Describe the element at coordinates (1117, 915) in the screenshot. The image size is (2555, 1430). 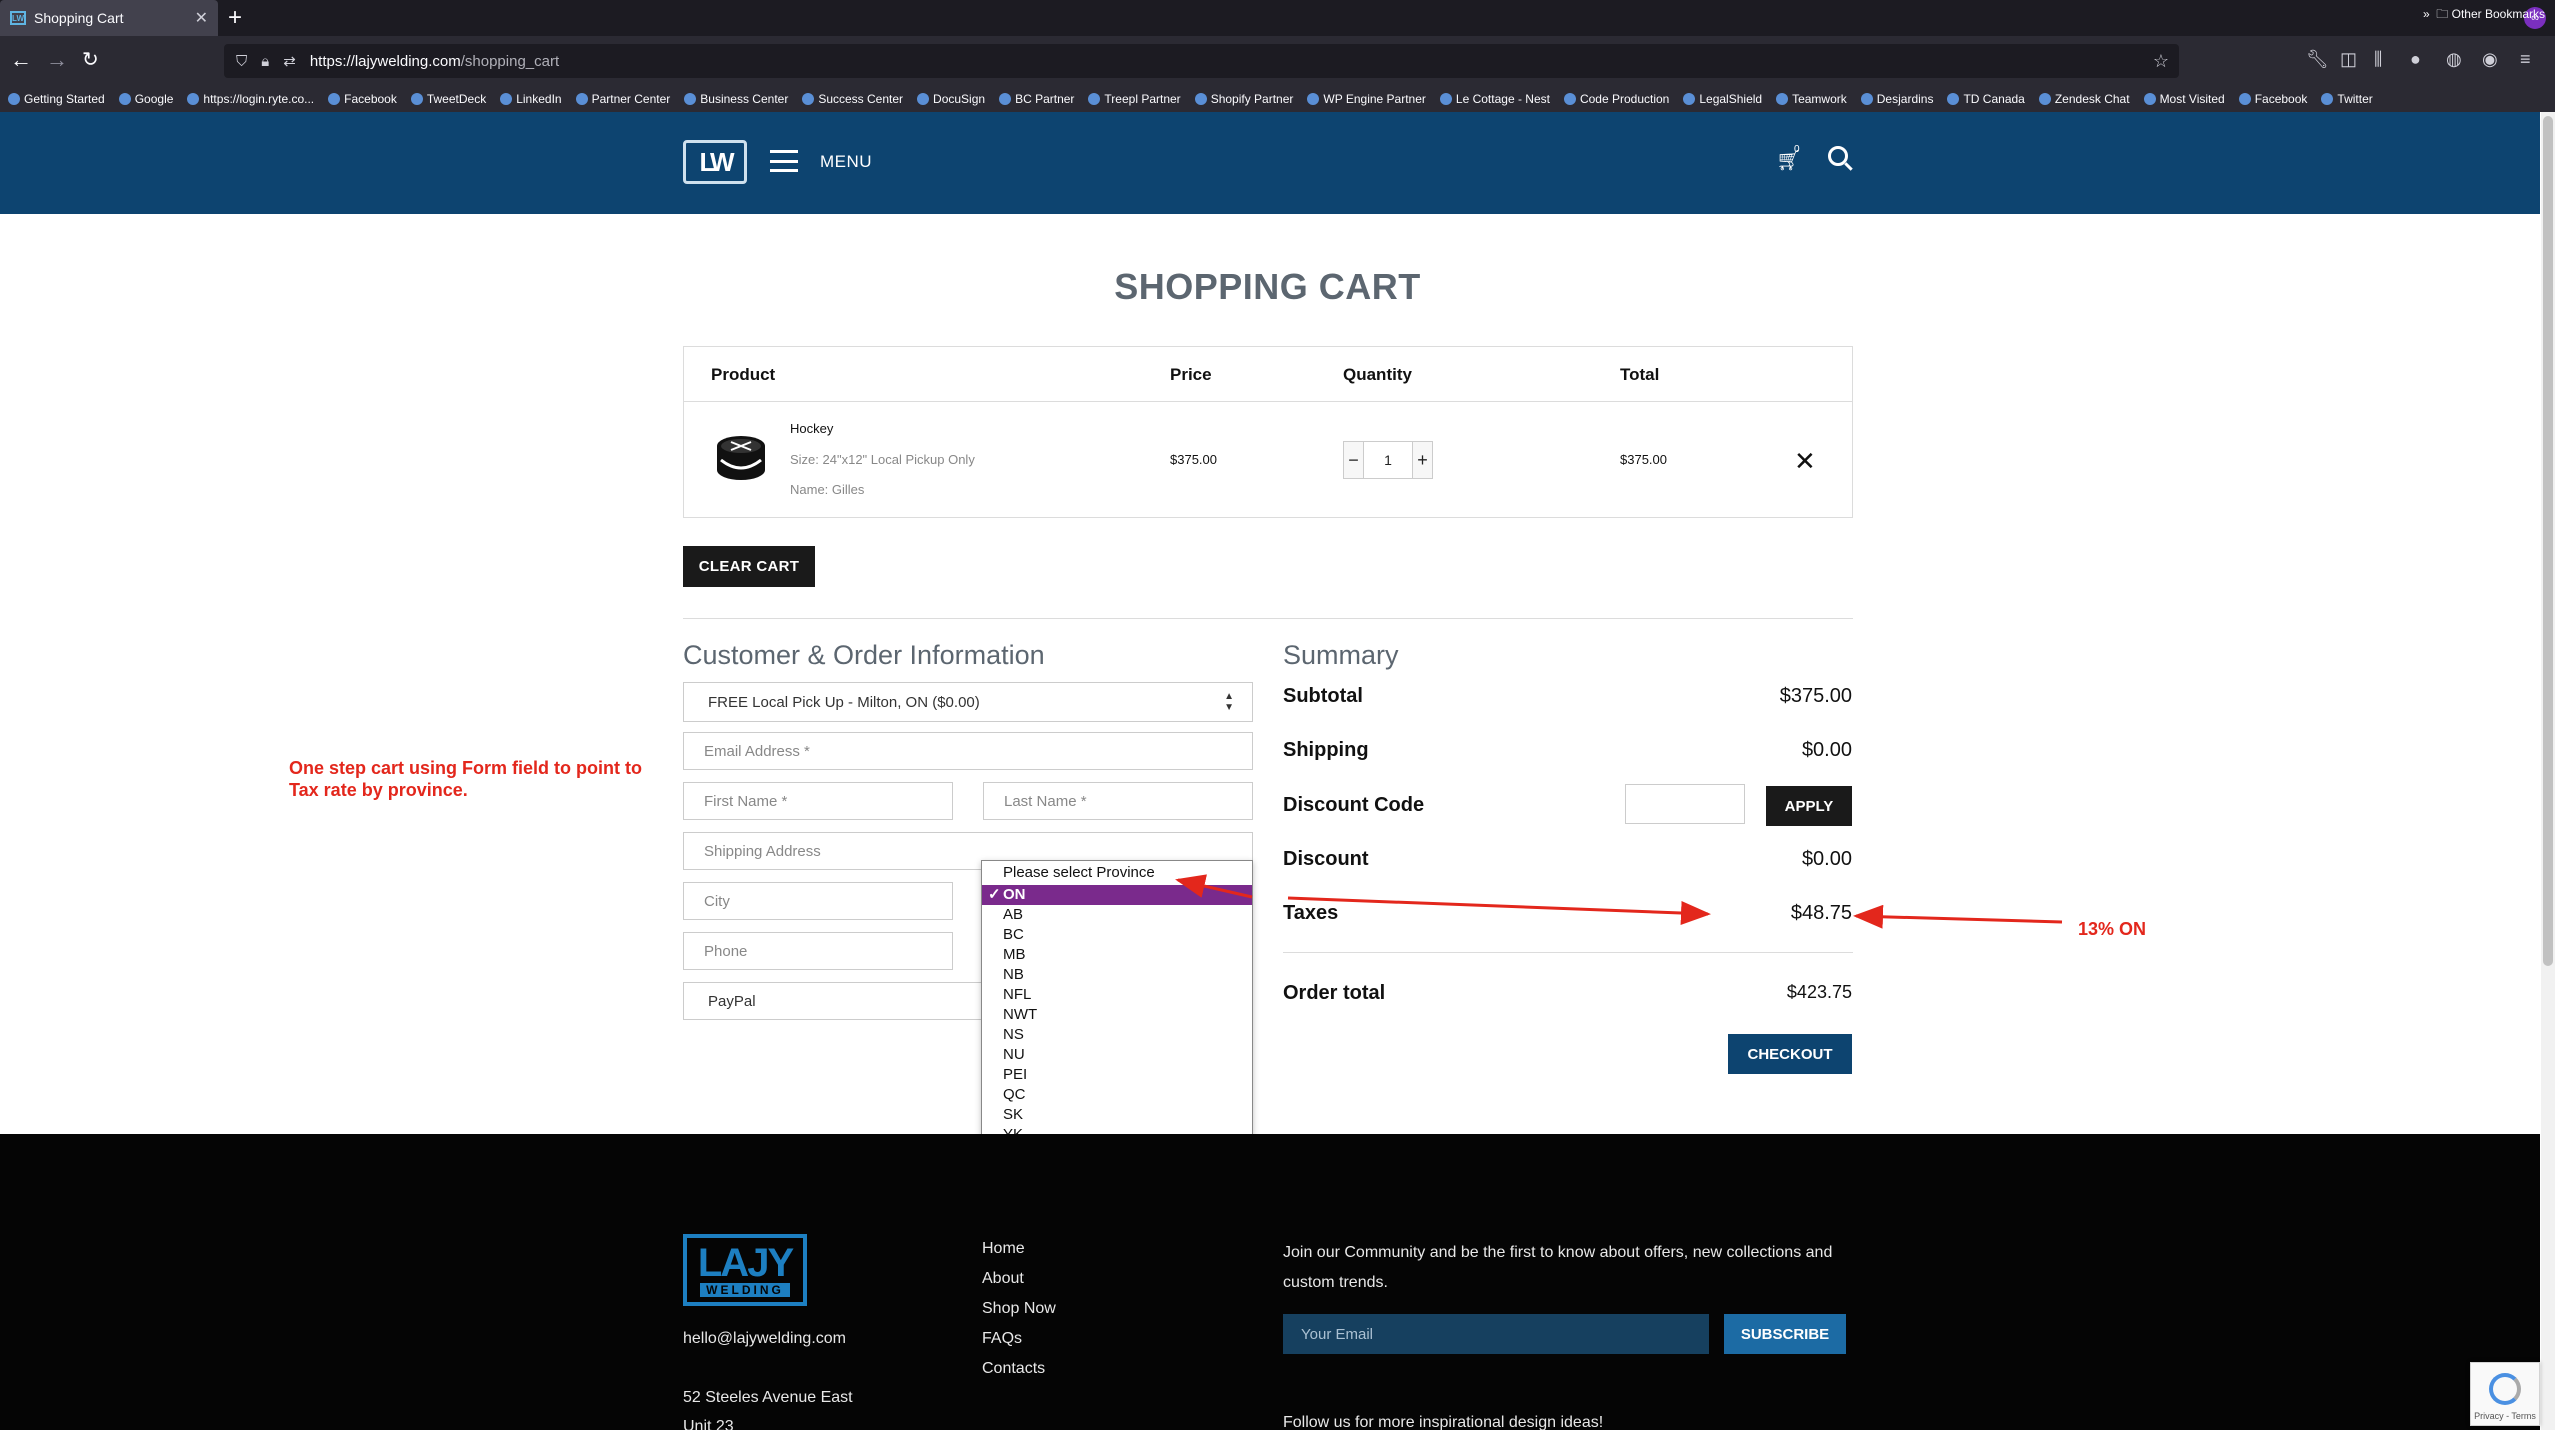
I see `province-option: AB` at that location.